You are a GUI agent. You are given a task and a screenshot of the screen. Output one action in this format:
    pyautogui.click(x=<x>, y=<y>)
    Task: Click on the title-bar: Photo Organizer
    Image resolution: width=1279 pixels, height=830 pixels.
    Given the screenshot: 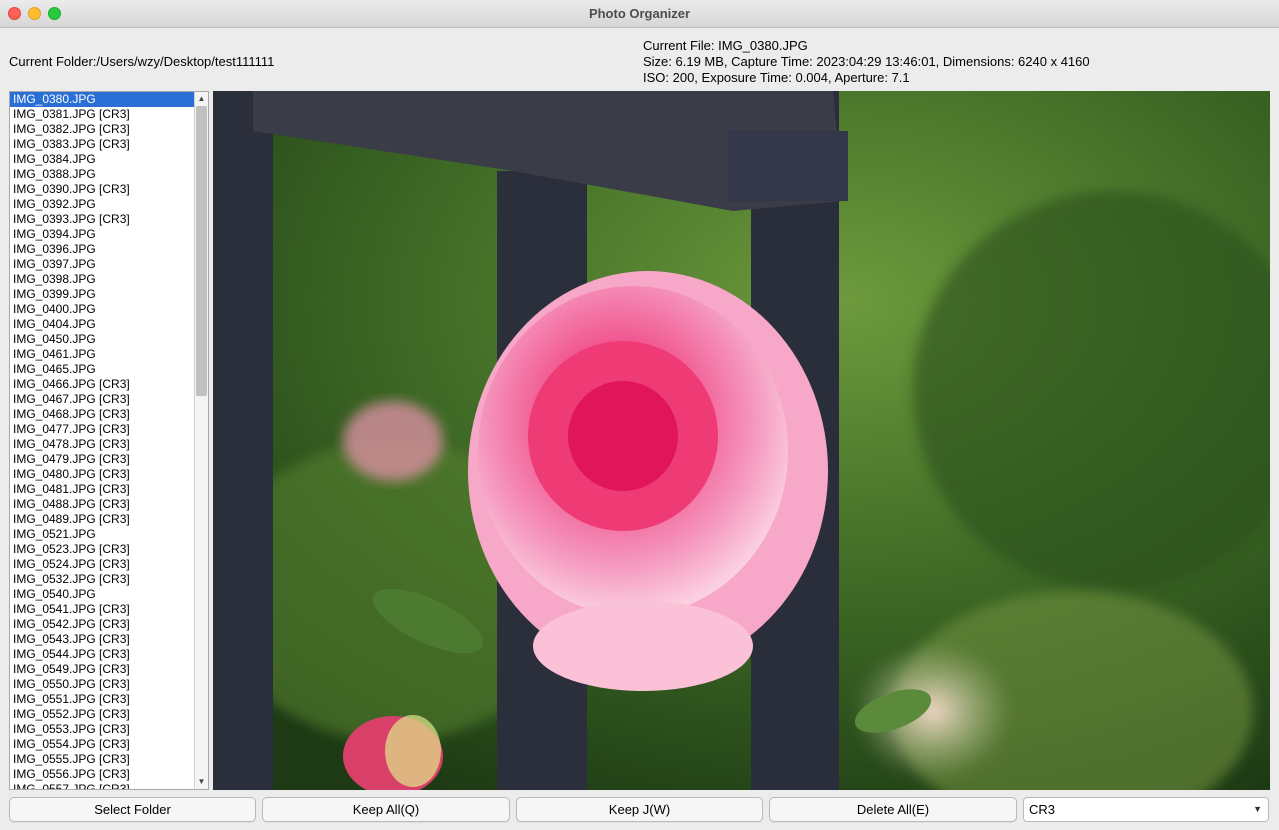 What is the action you would take?
    pyautogui.click(x=639, y=14)
    